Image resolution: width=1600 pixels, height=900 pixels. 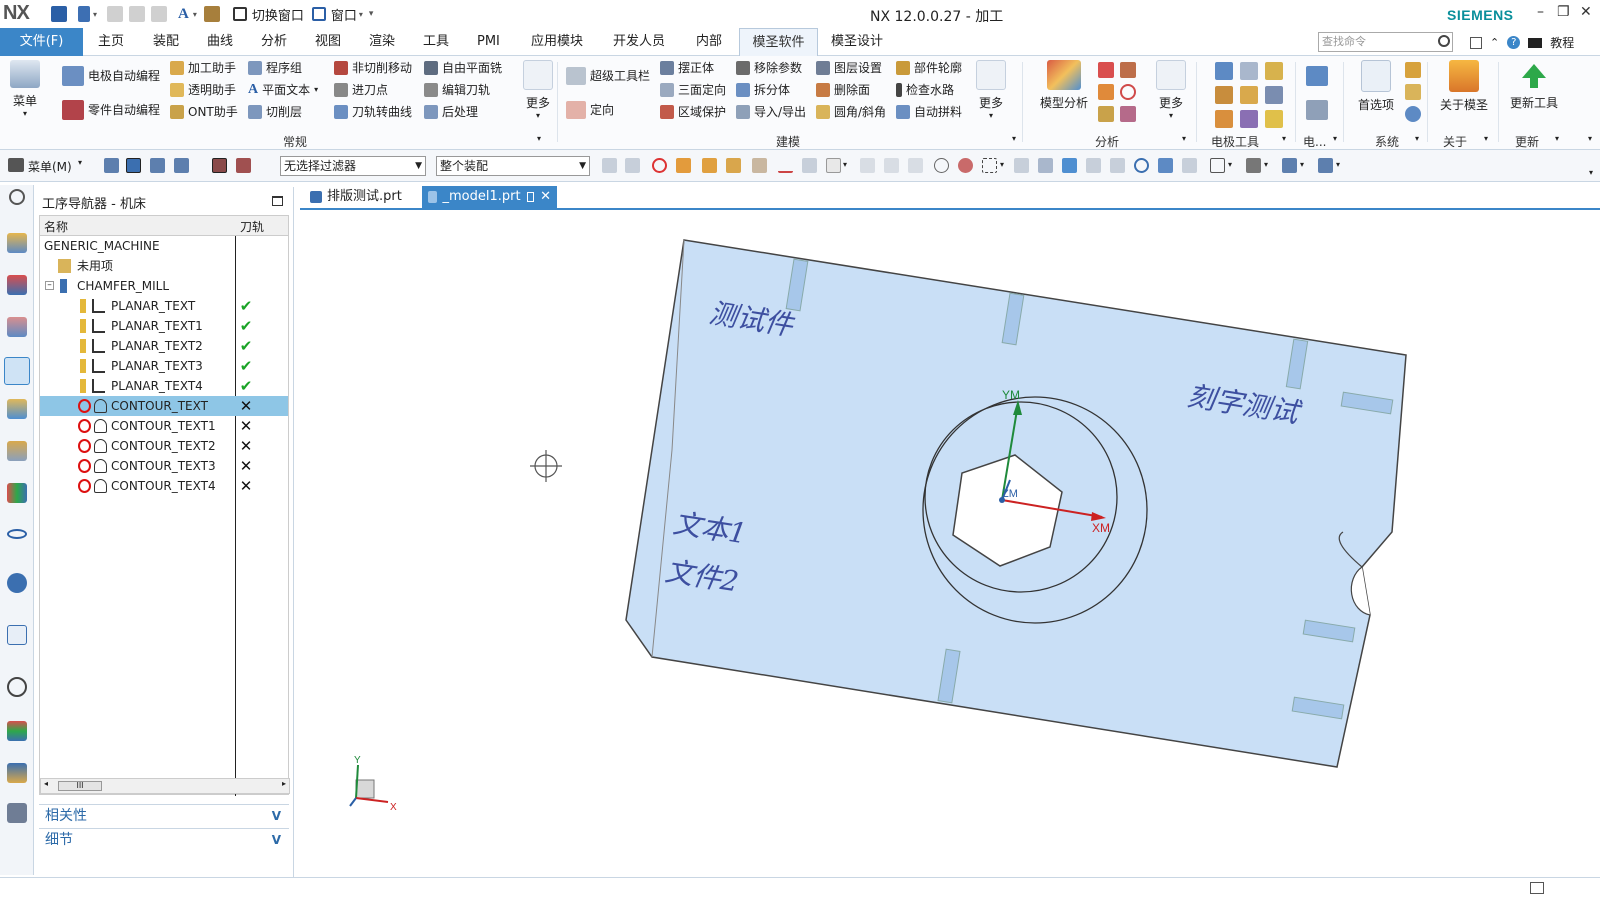 I want to click on settings-gear-icon, so click(x=17, y=197).